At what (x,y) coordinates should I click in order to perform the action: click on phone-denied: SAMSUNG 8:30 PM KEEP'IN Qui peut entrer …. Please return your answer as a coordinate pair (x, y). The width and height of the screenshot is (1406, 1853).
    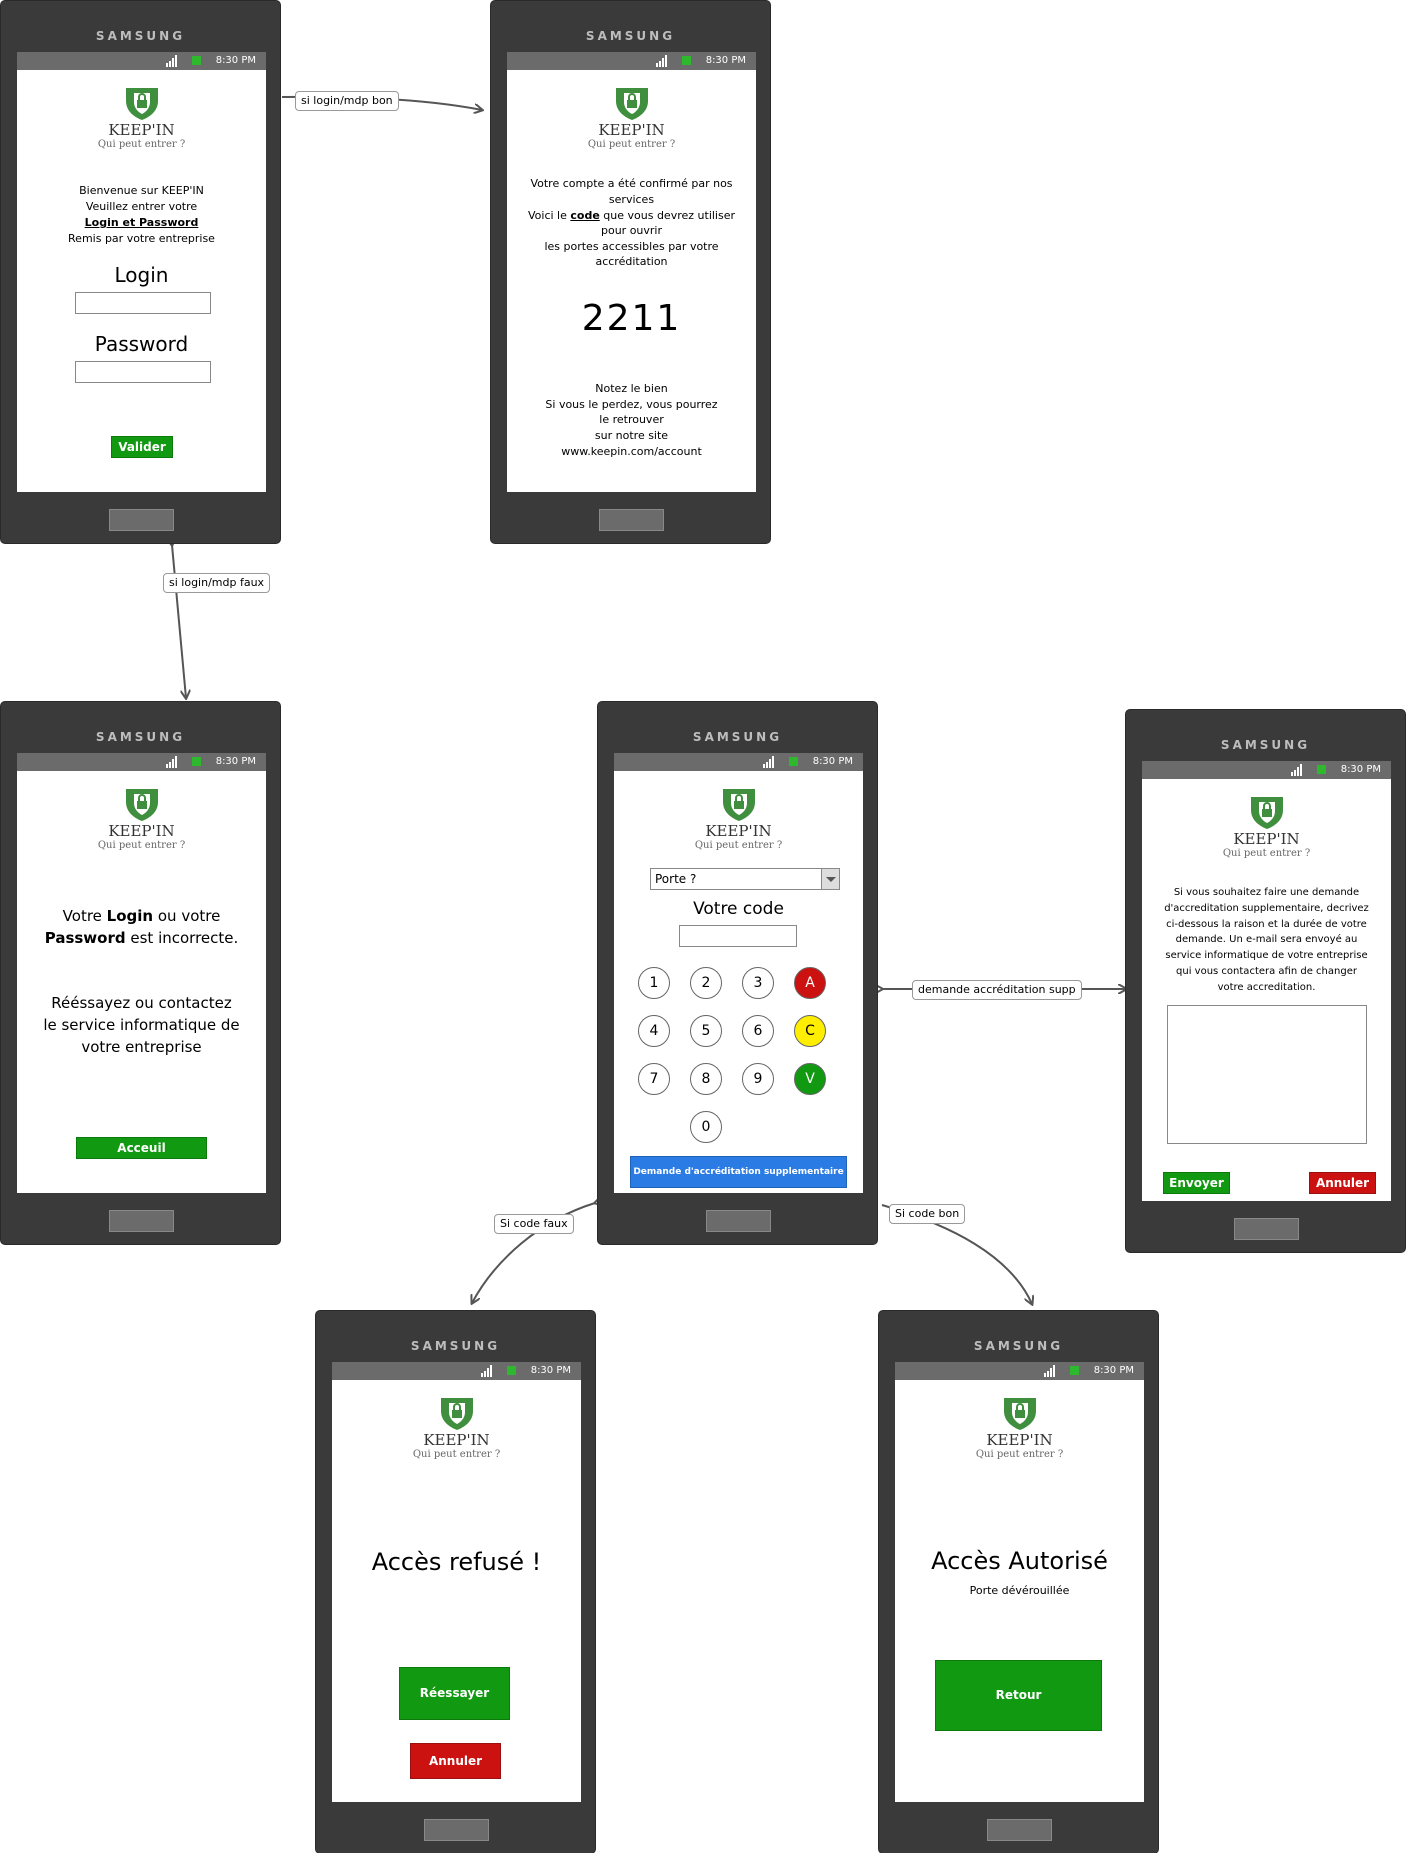
    Looking at the image, I should click on (455, 1581).